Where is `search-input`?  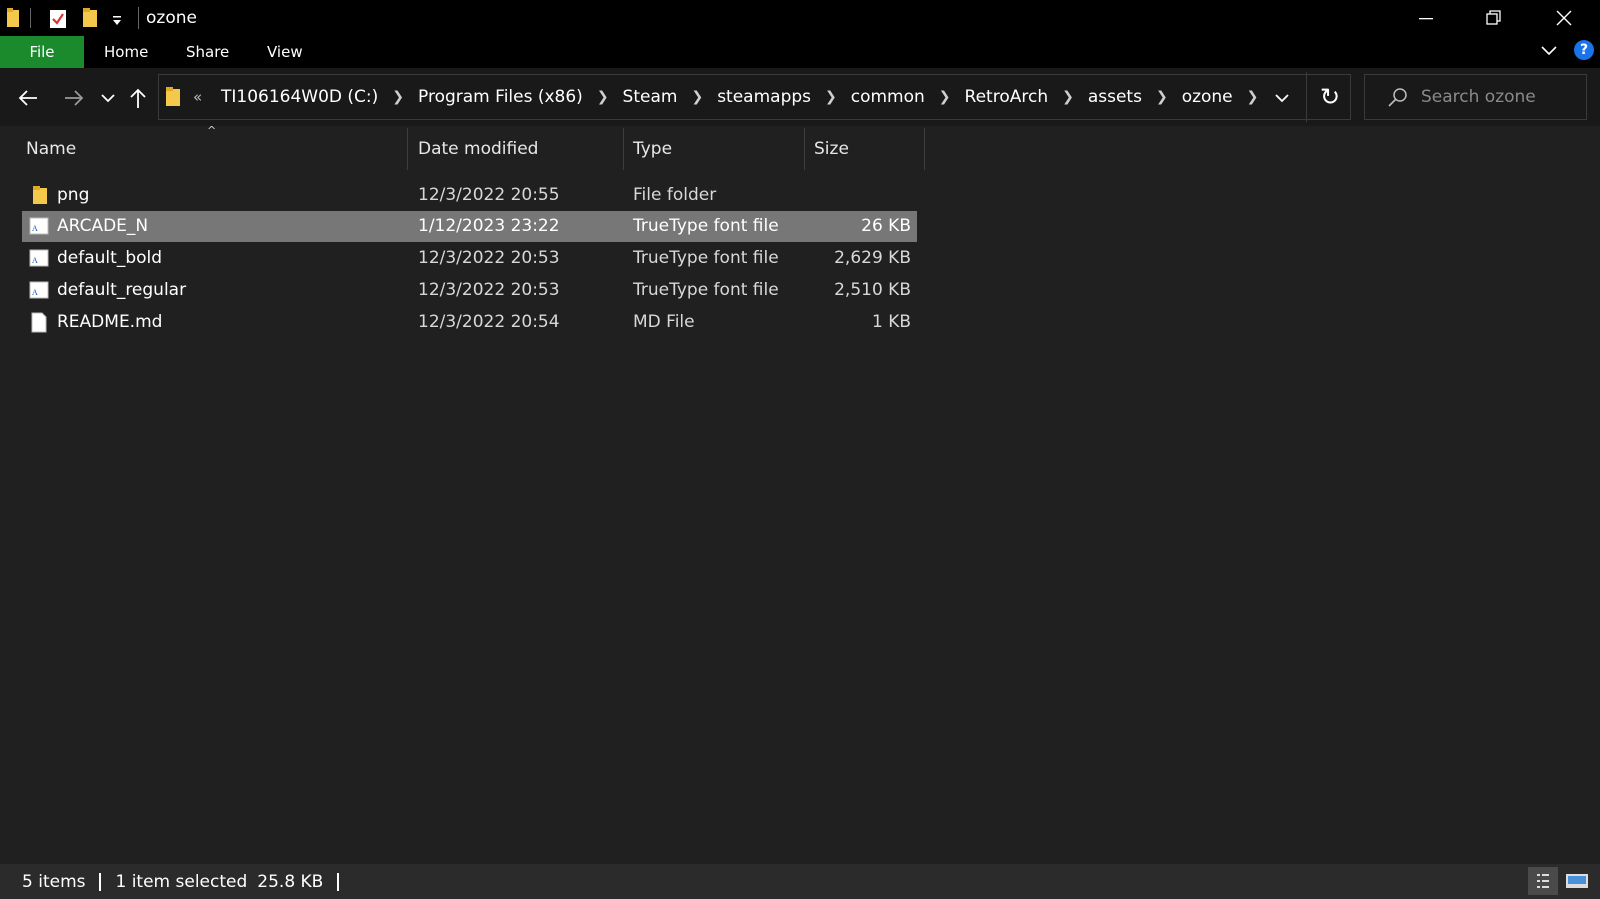 search-input is located at coordinates (1496, 97).